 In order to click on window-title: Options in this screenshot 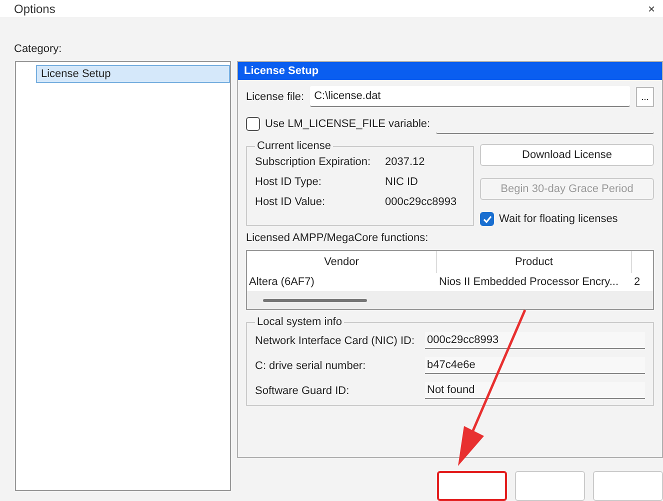, I will do `click(35, 9)`.